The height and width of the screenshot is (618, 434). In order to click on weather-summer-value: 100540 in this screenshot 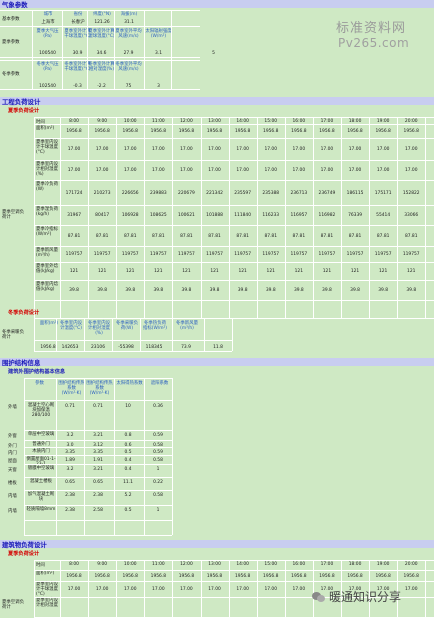, I will do `click(47, 53)`.